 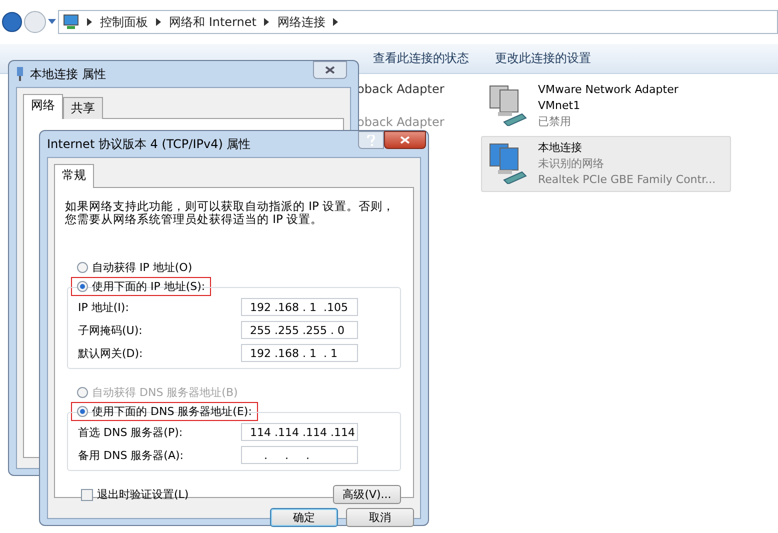 I want to click on adapter-name: 本地连接, so click(x=560, y=148).